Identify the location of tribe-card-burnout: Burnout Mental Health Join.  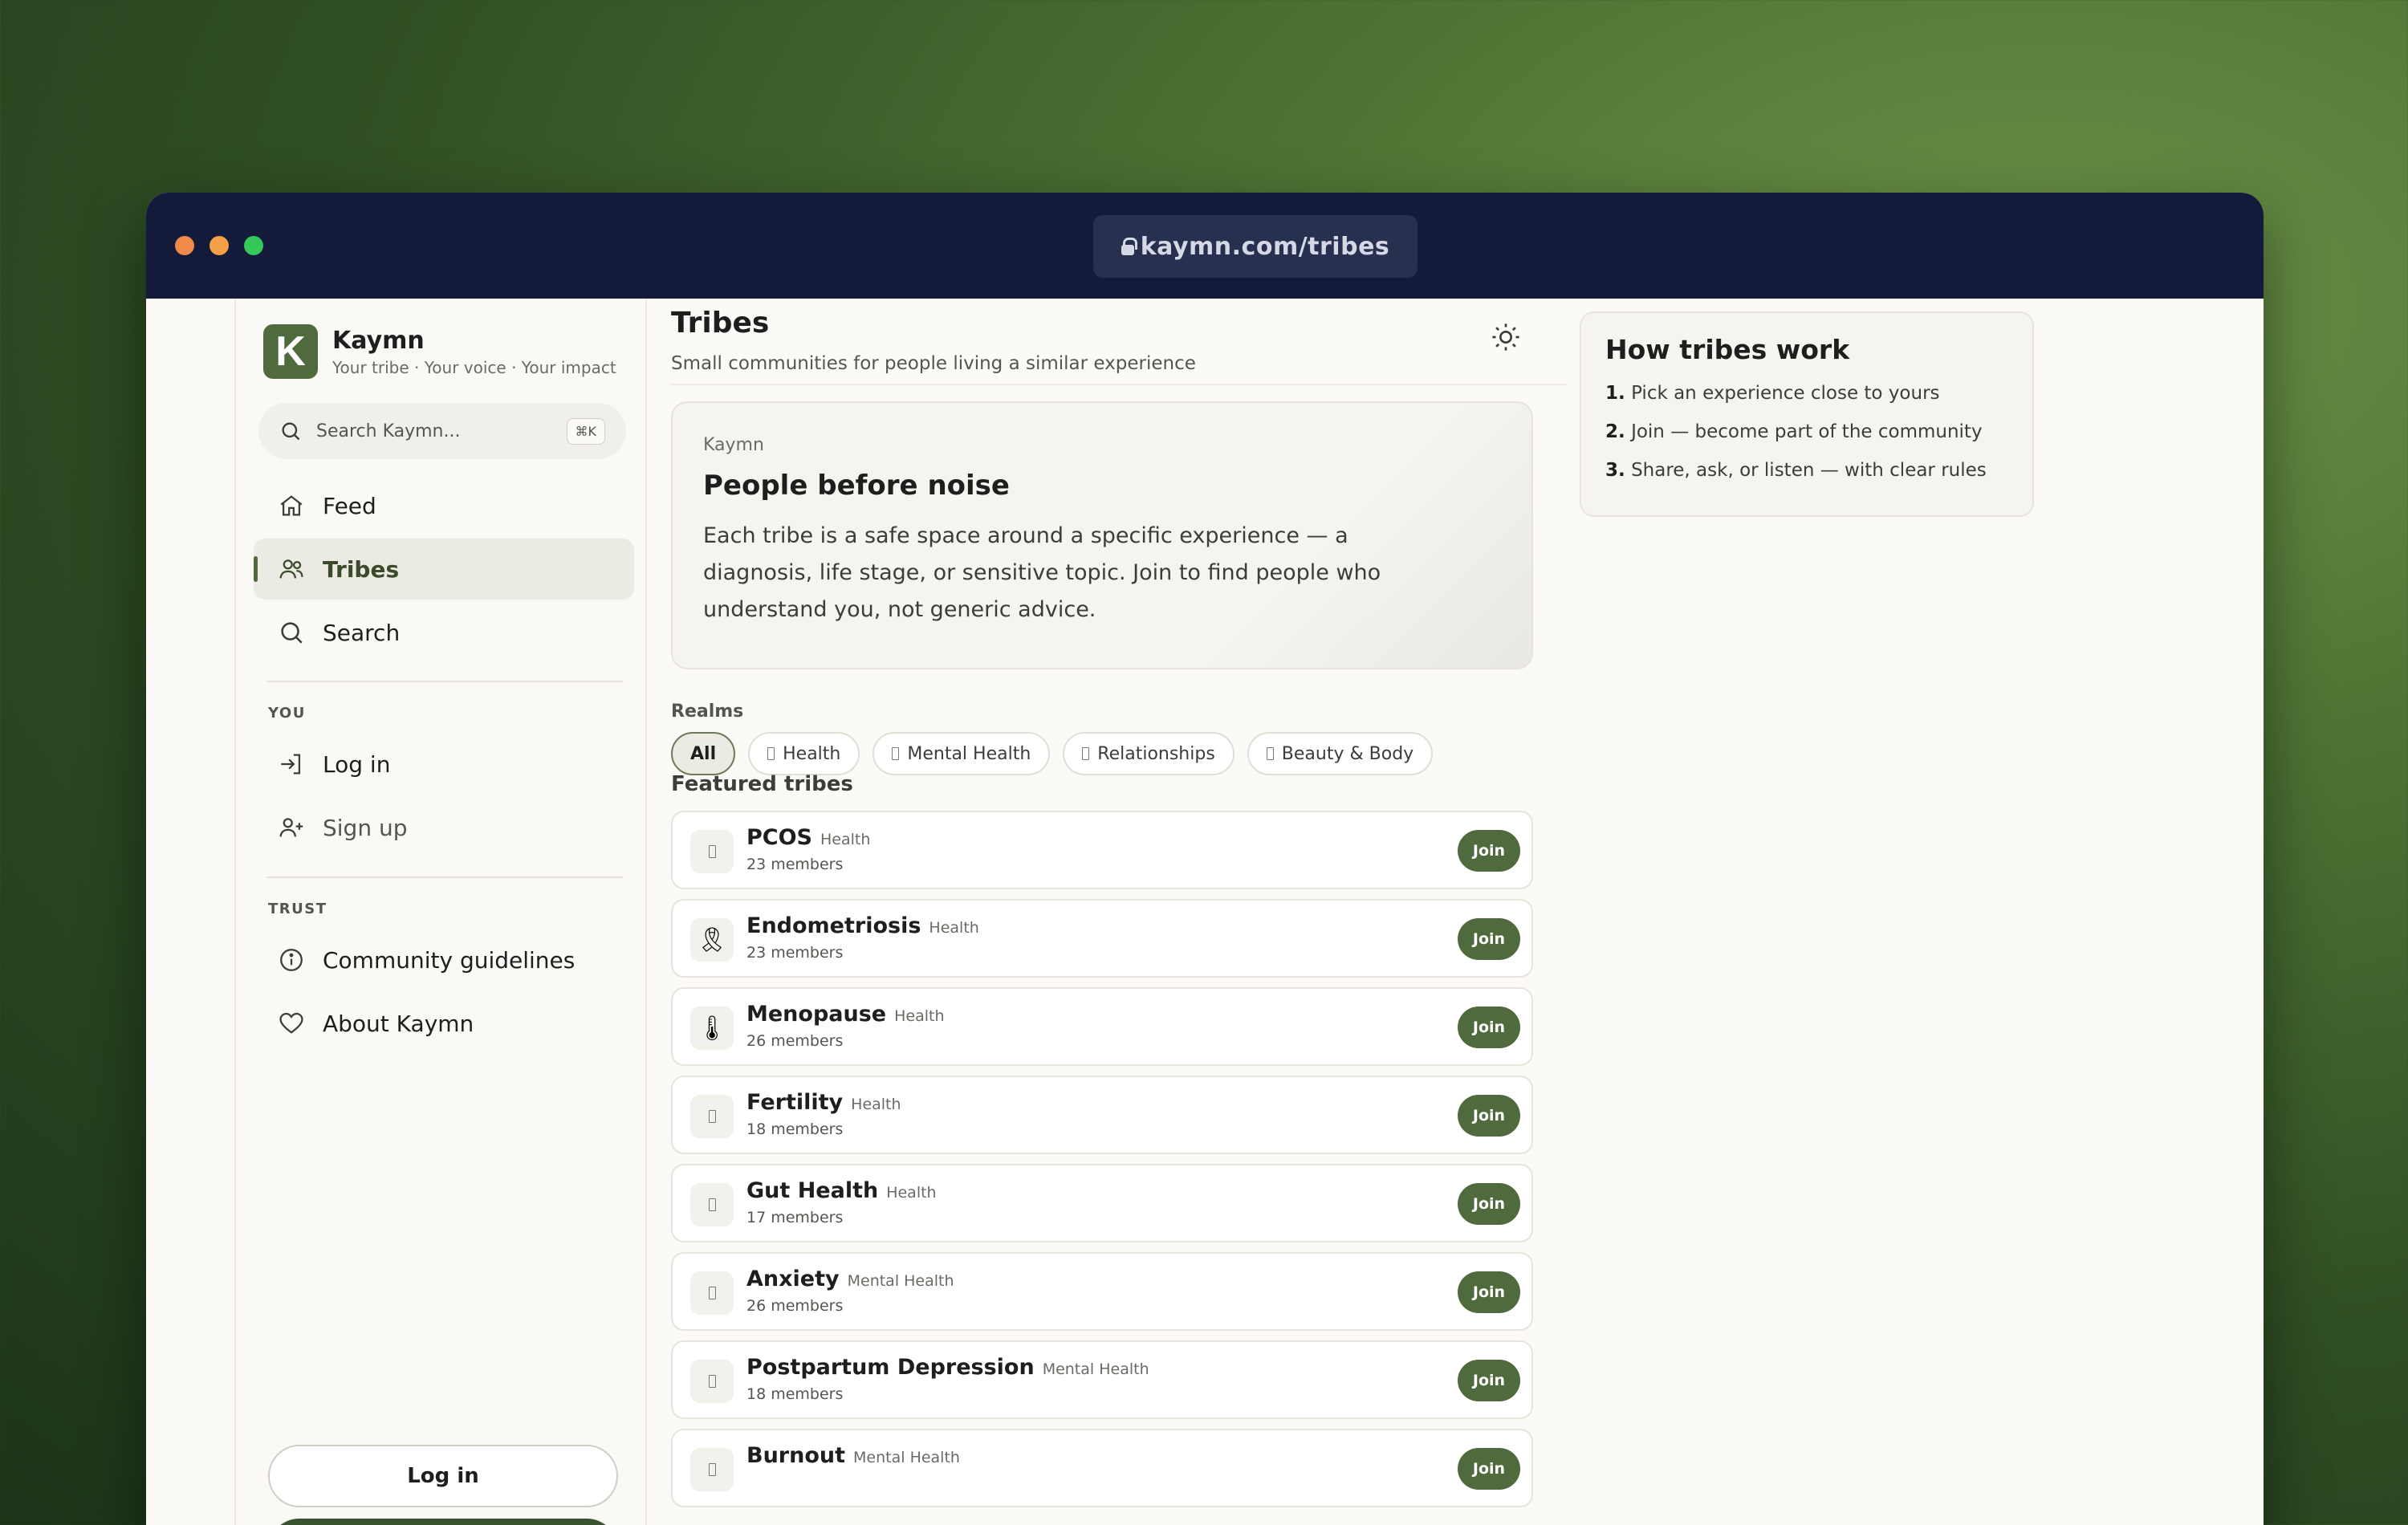
(1102, 1468).